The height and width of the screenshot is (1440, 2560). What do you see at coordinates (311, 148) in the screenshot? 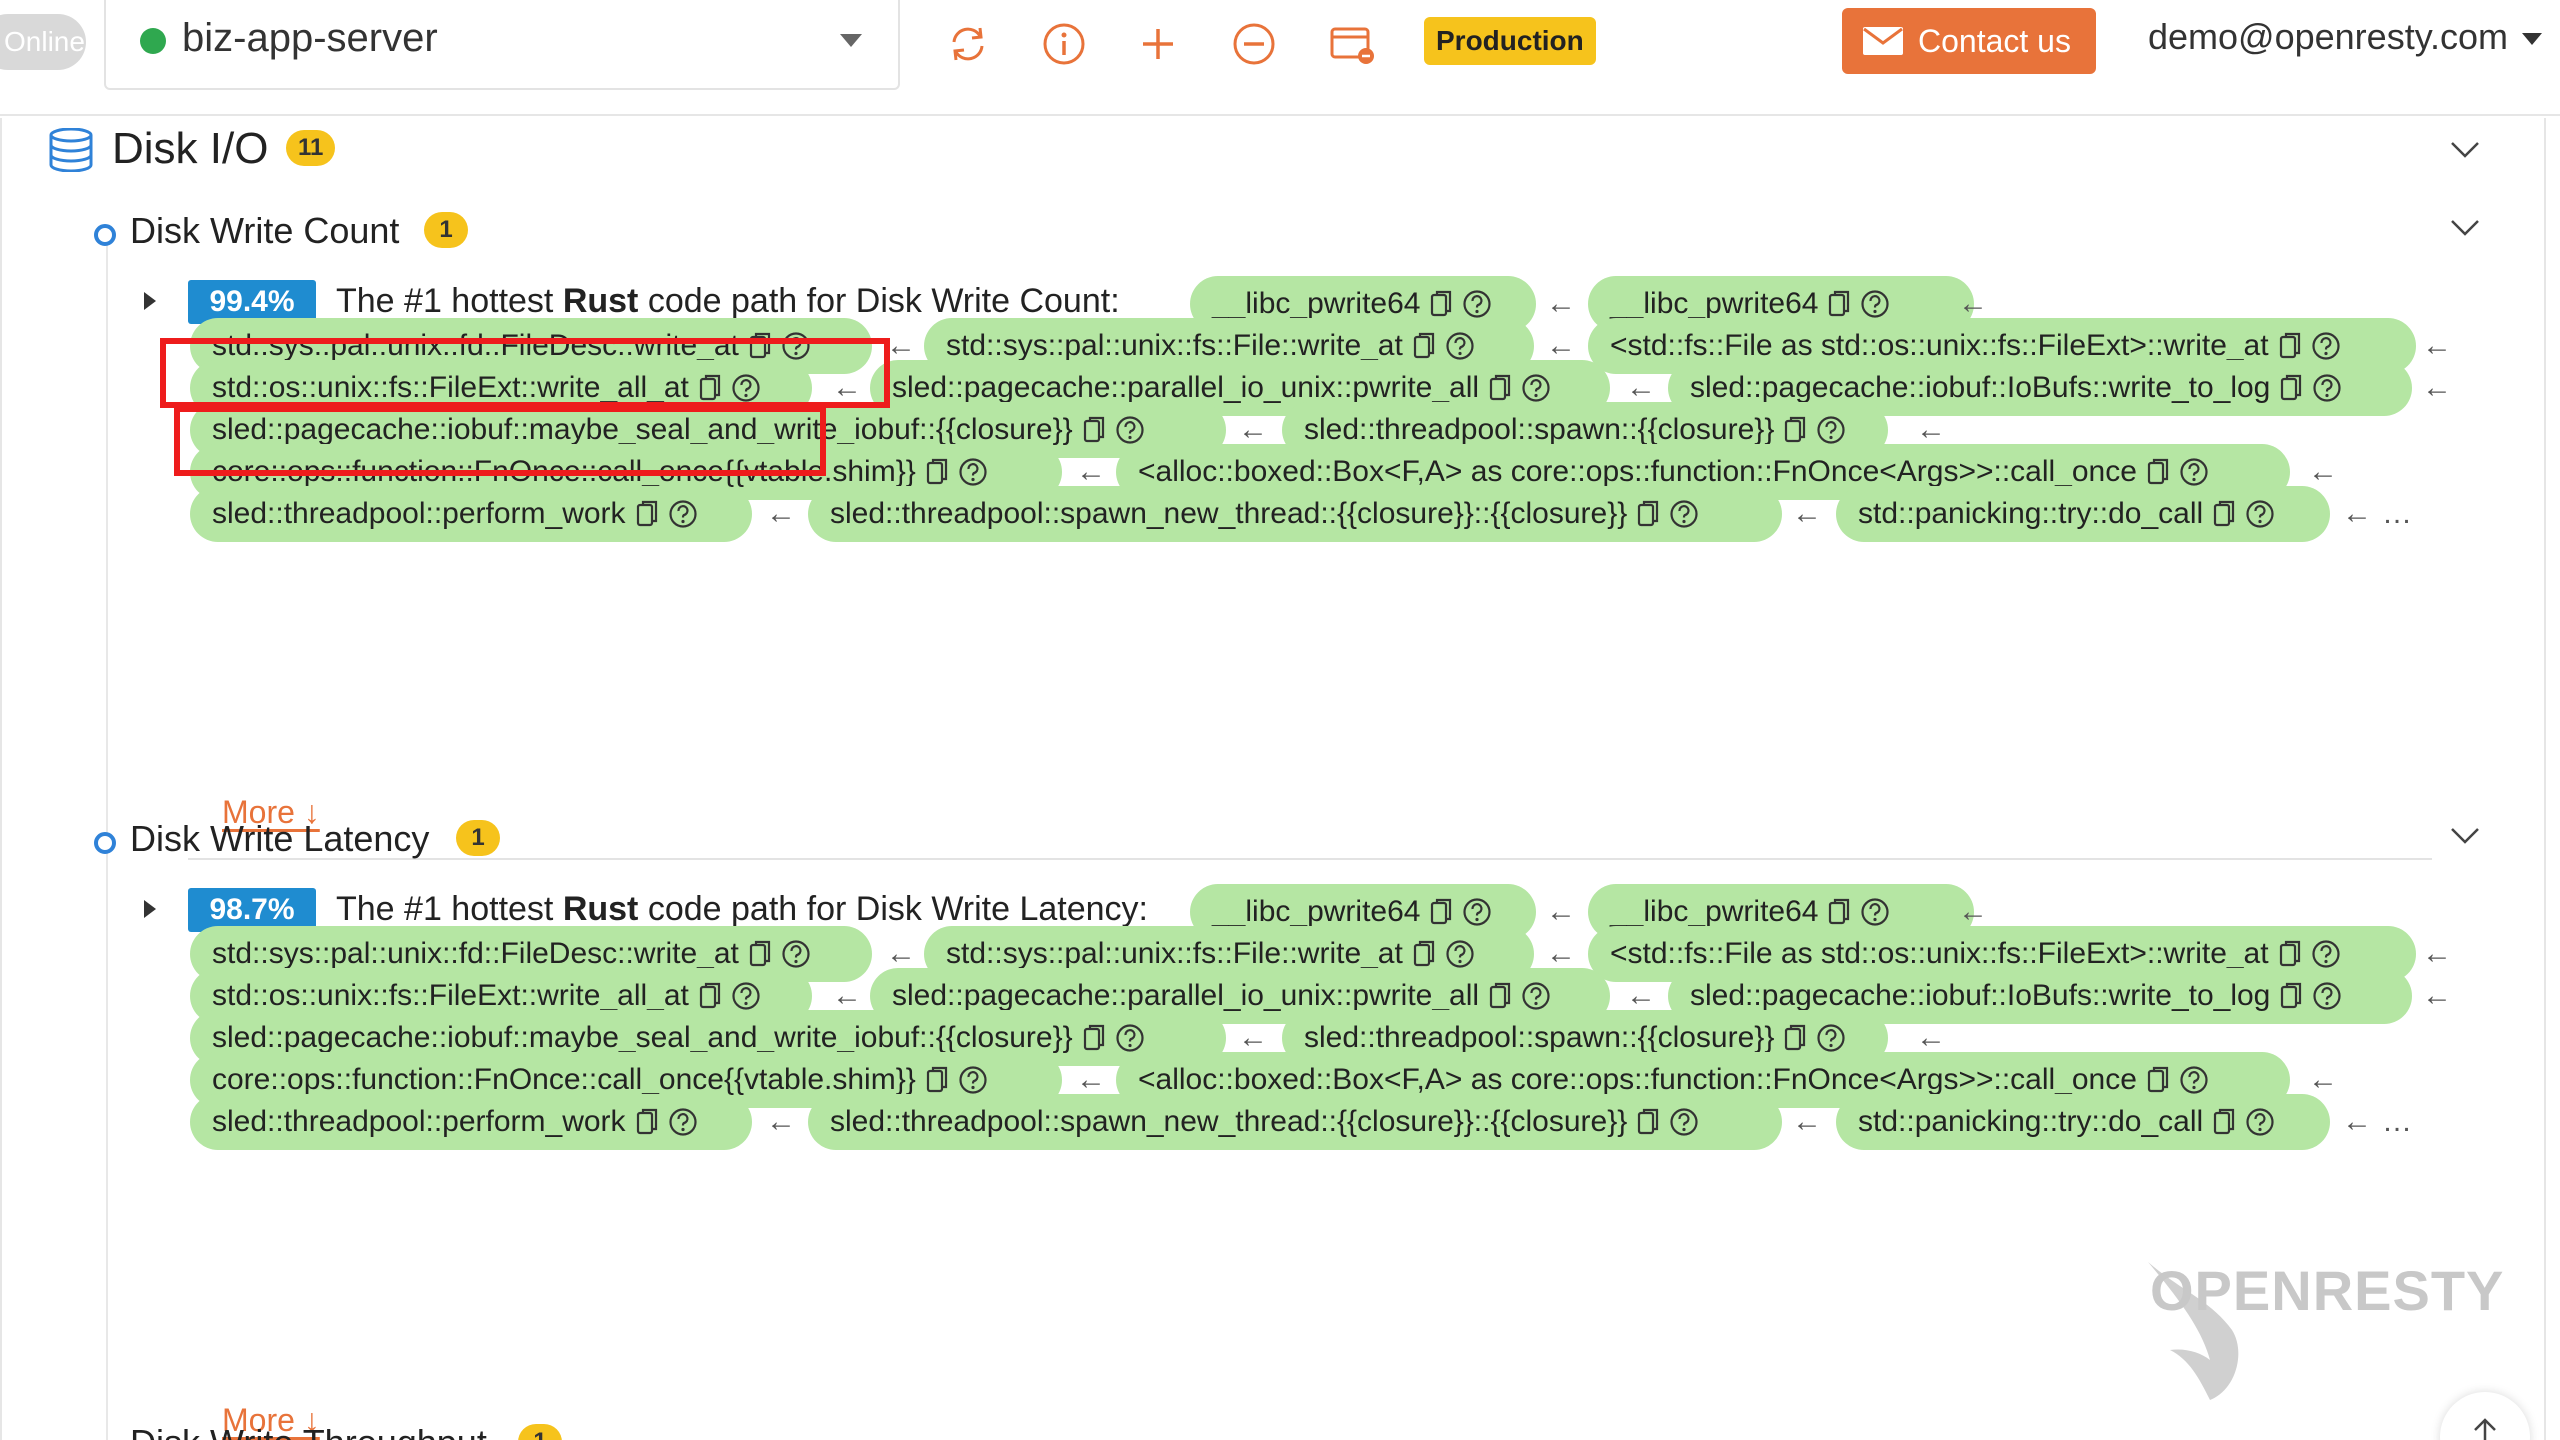
I see `section-count-badge: 11` at bounding box center [311, 148].